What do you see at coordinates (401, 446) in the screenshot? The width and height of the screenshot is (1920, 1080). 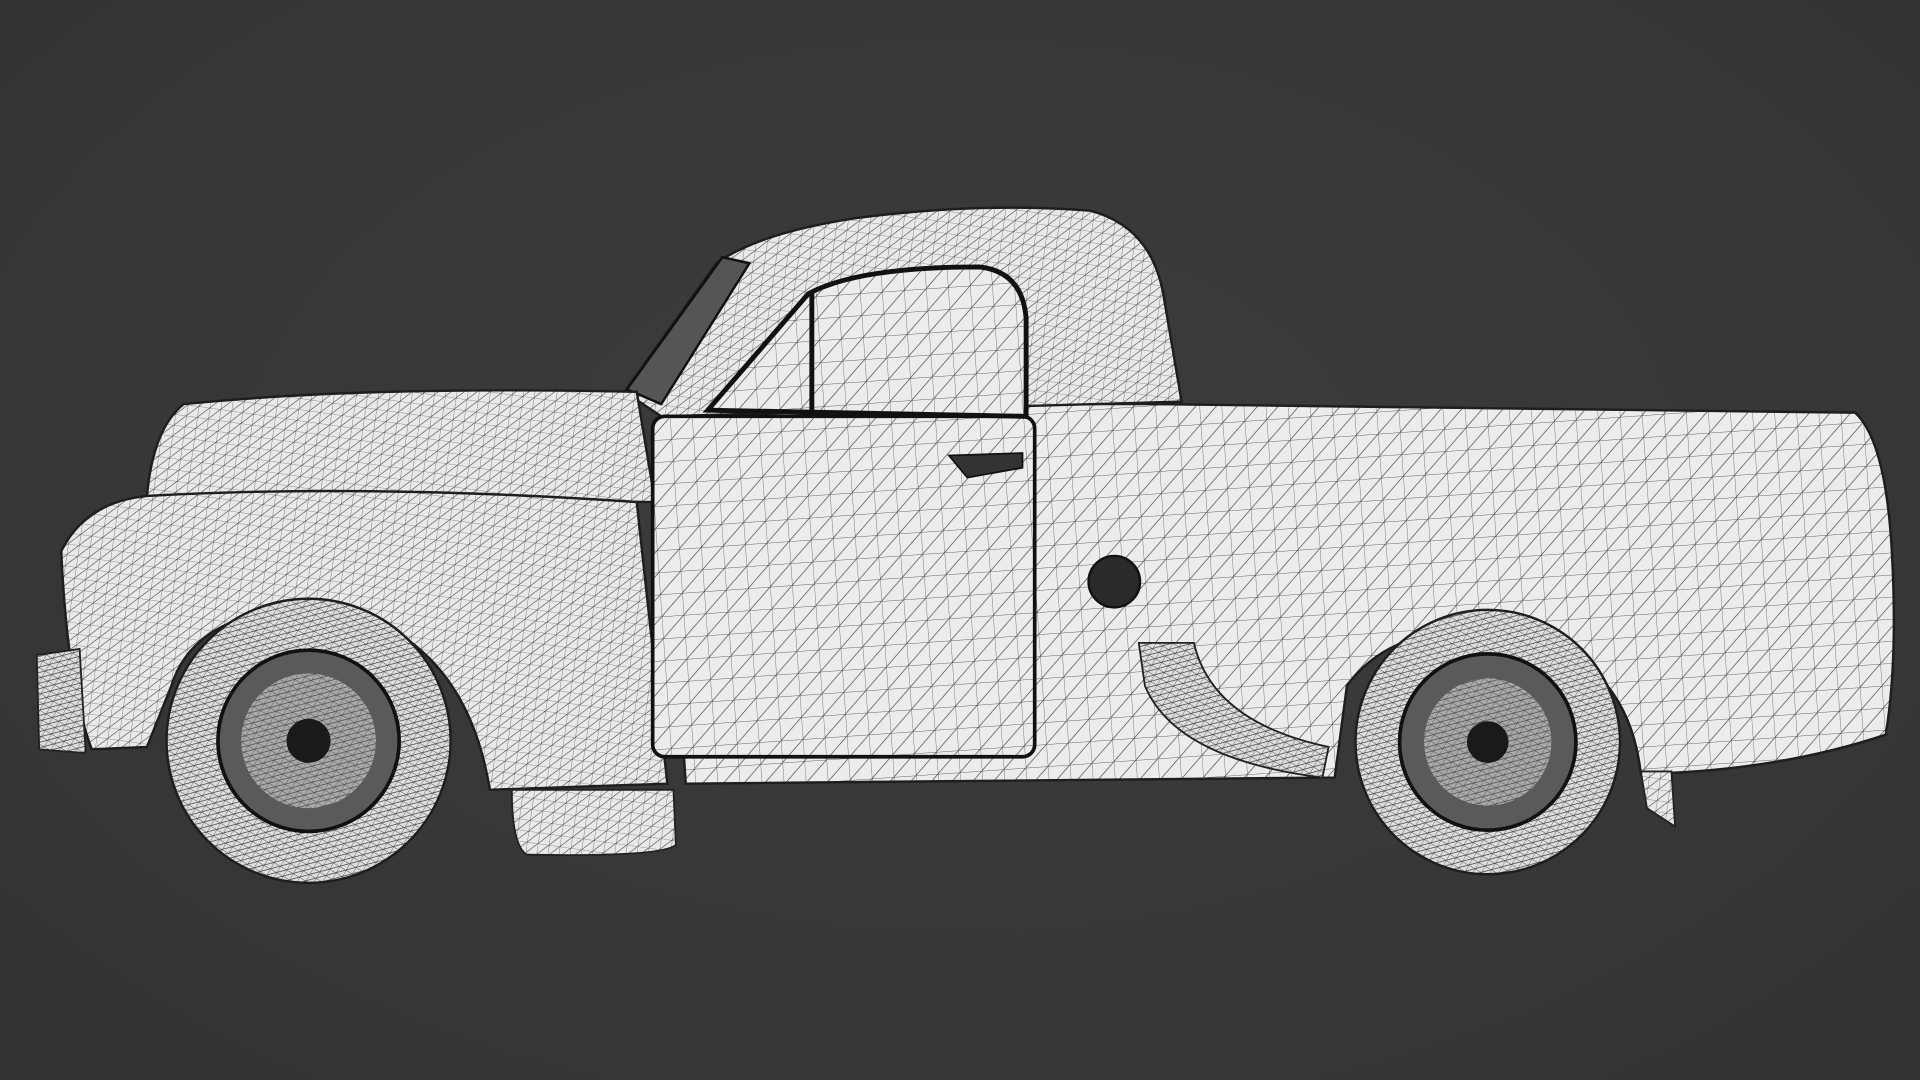 I see `hood` at bounding box center [401, 446].